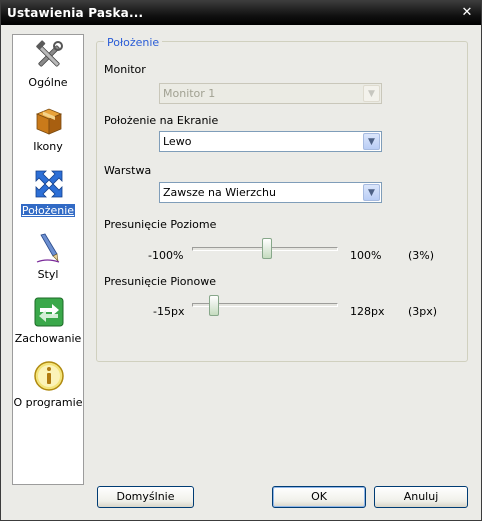 Image resolution: width=482 pixels, height=521 pixels. Describe the element at coordinates (319, 497) in the screenshot. I see `ok-button: OK` at that location.